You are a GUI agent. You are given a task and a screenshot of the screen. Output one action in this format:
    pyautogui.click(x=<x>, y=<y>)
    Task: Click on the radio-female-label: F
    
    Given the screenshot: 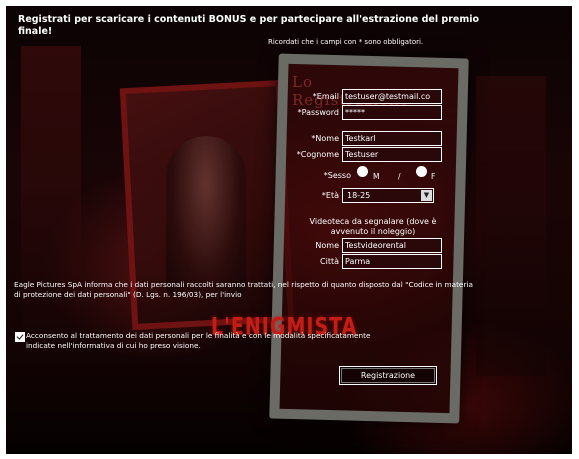 What is the action you would take?
    pyautogui.click(x=433, y=176)
    